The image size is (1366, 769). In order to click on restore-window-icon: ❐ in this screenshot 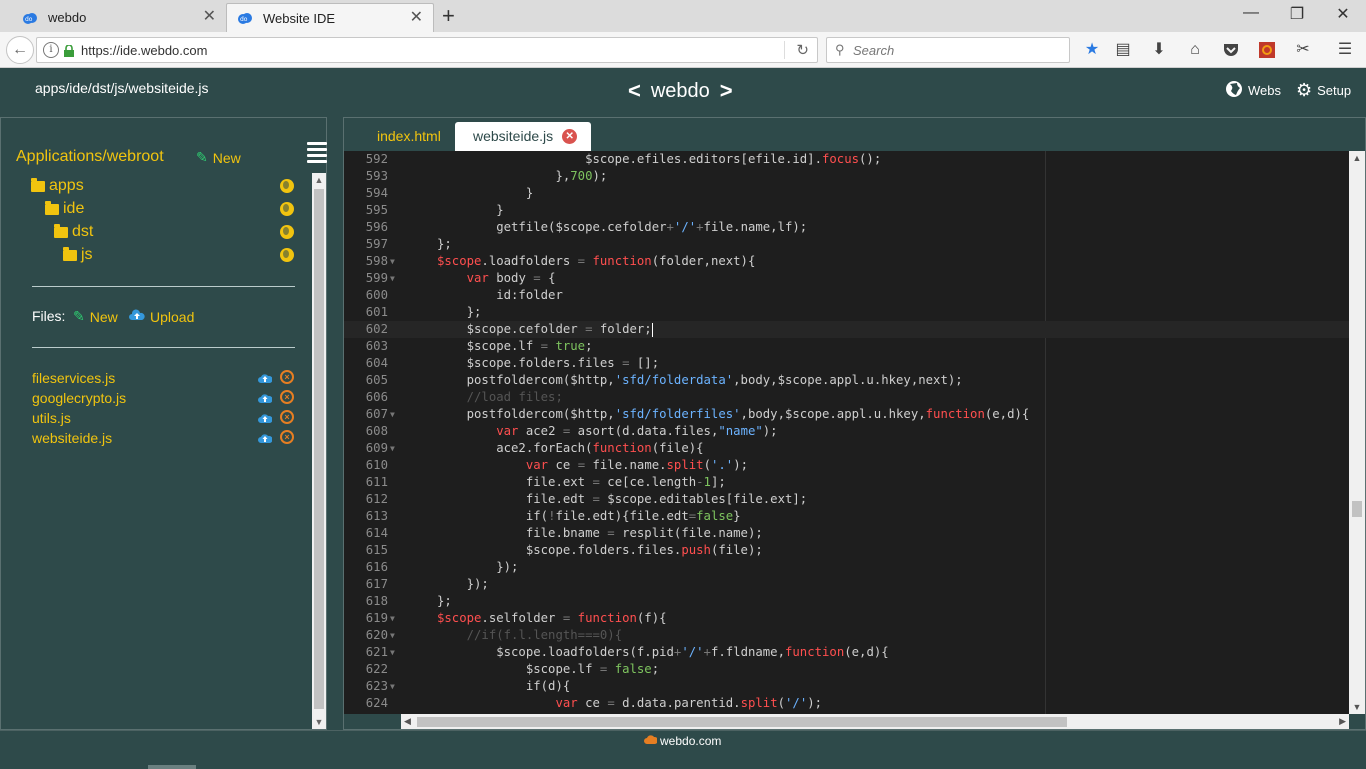, I will do `click(1297, 14)`.